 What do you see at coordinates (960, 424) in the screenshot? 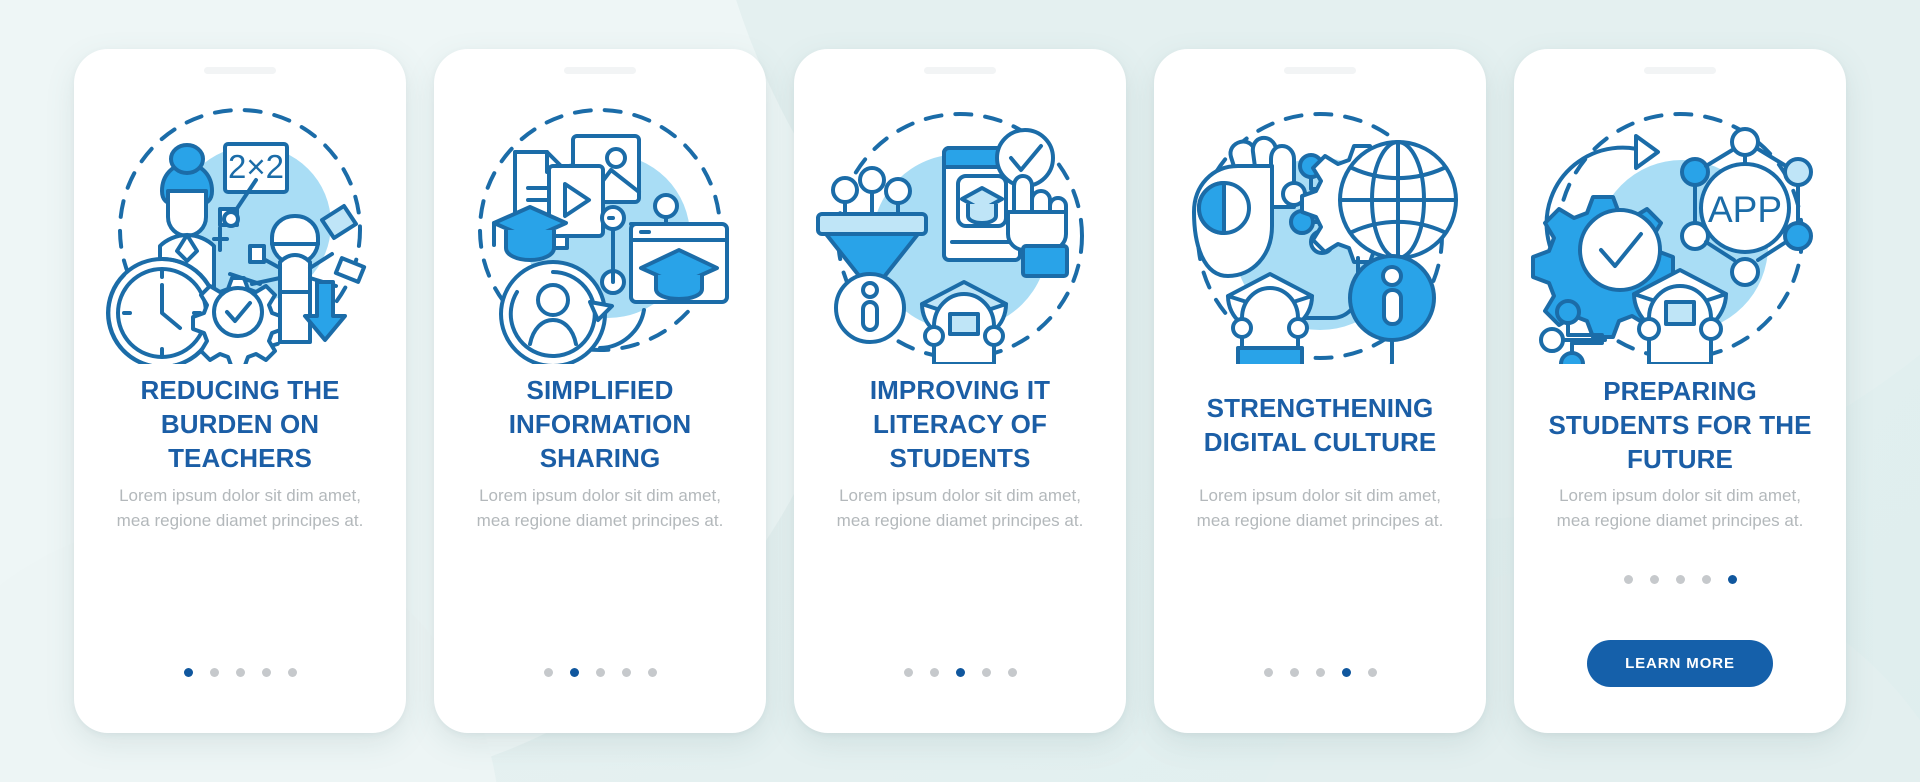
I see `screen-title: IMPROVING IT LITERACY OF STUDENTS` at bounding box center [960, 424].